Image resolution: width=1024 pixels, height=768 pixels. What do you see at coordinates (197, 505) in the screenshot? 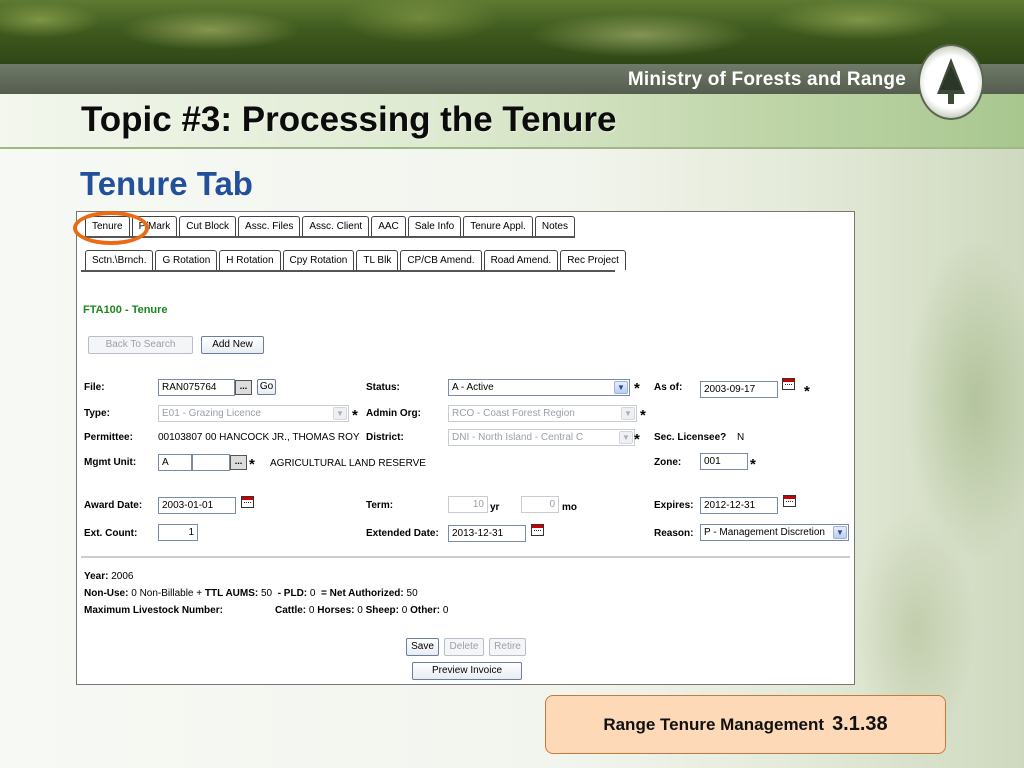
I see `award-date-input: 2003-01-01` at bounding box center [197, 505].